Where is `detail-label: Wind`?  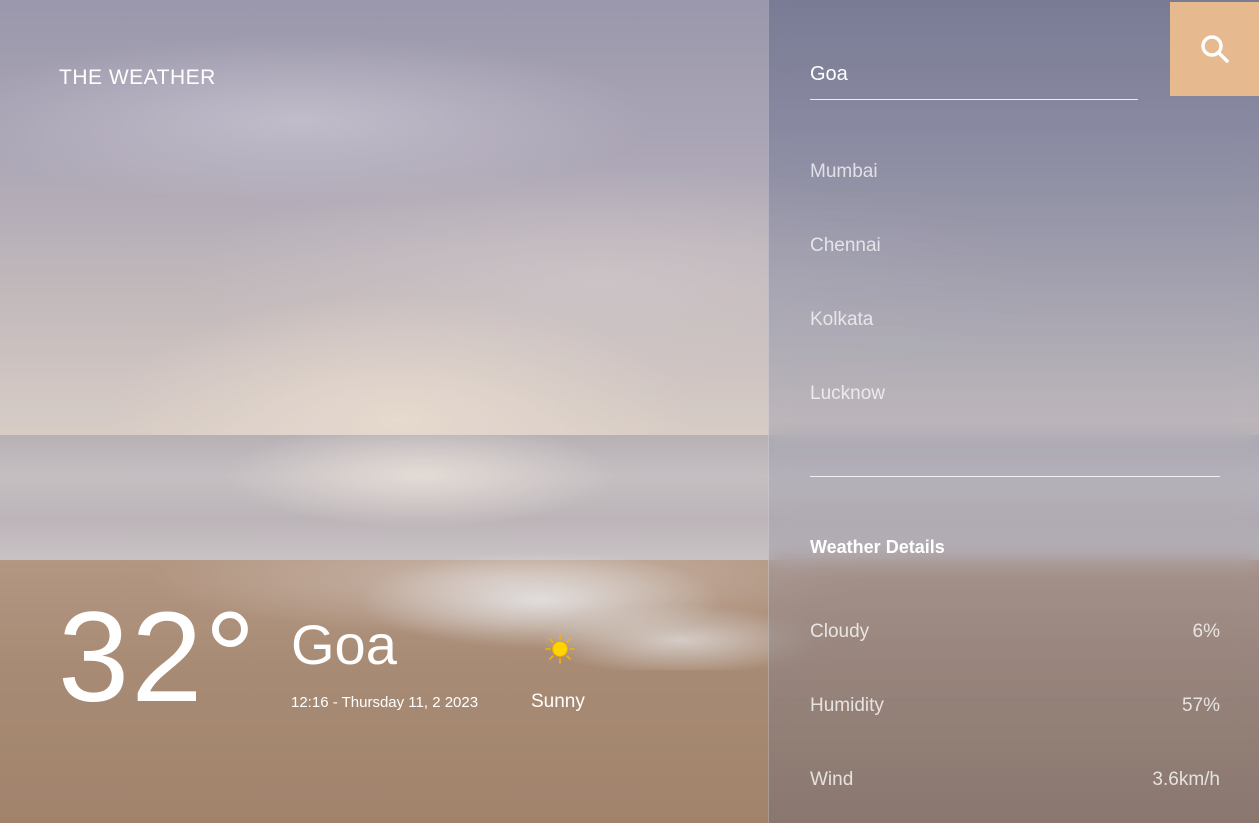 detail-label: Wind is located at coordinates (832, 779).